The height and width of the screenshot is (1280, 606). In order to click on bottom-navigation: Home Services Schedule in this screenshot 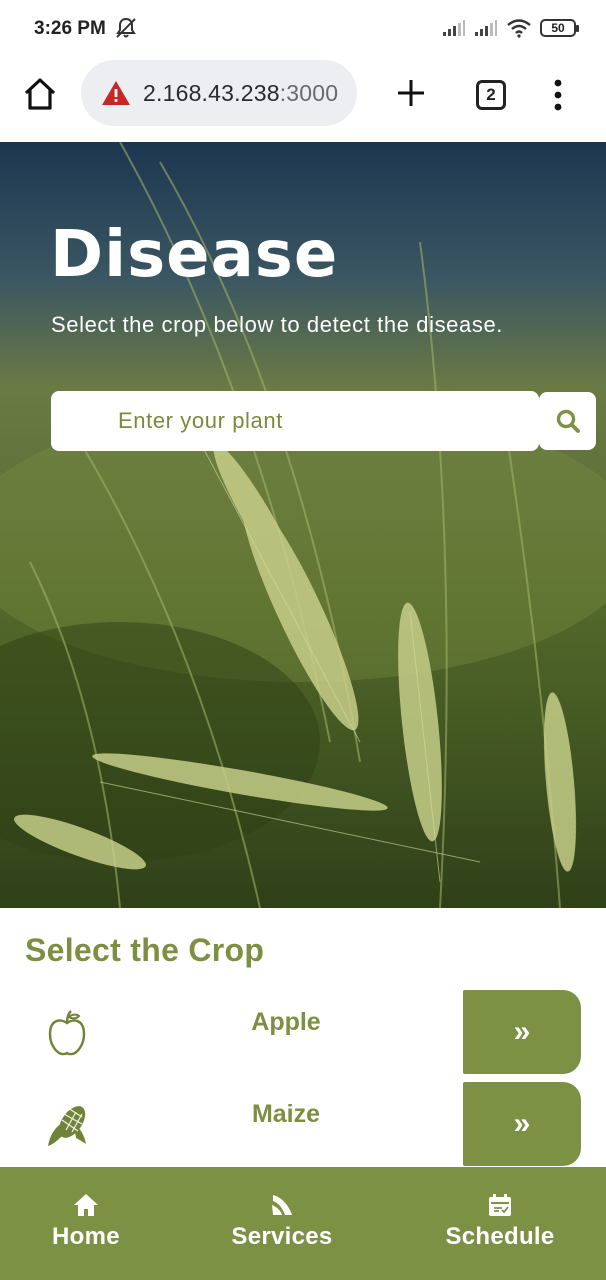, I will do `click(303, 1223)`.